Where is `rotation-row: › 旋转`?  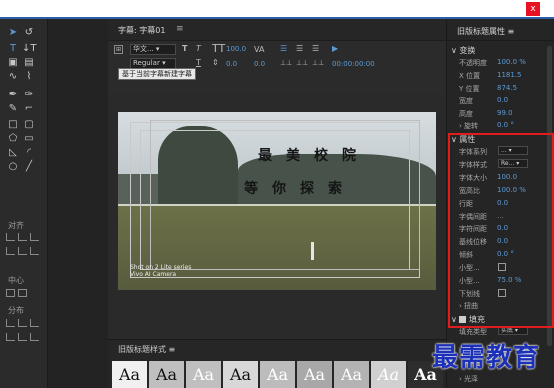 rotation-row: › 旋转 is located at coordinates (468, 126).